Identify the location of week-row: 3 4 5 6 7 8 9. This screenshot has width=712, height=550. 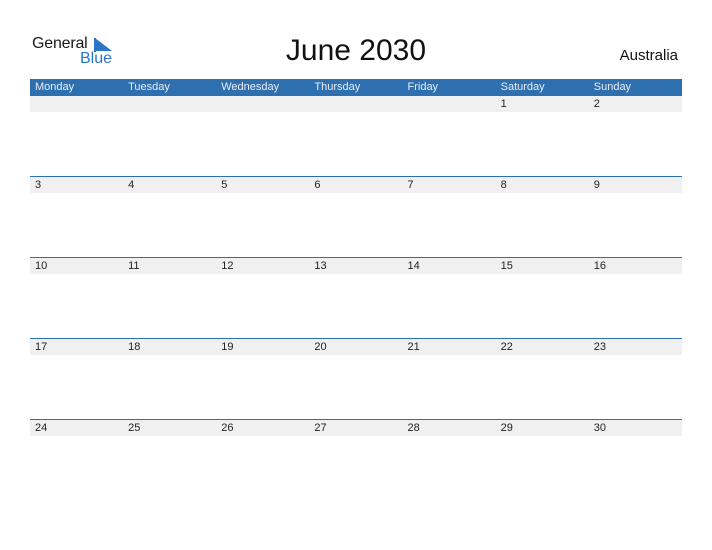
(356, 217).